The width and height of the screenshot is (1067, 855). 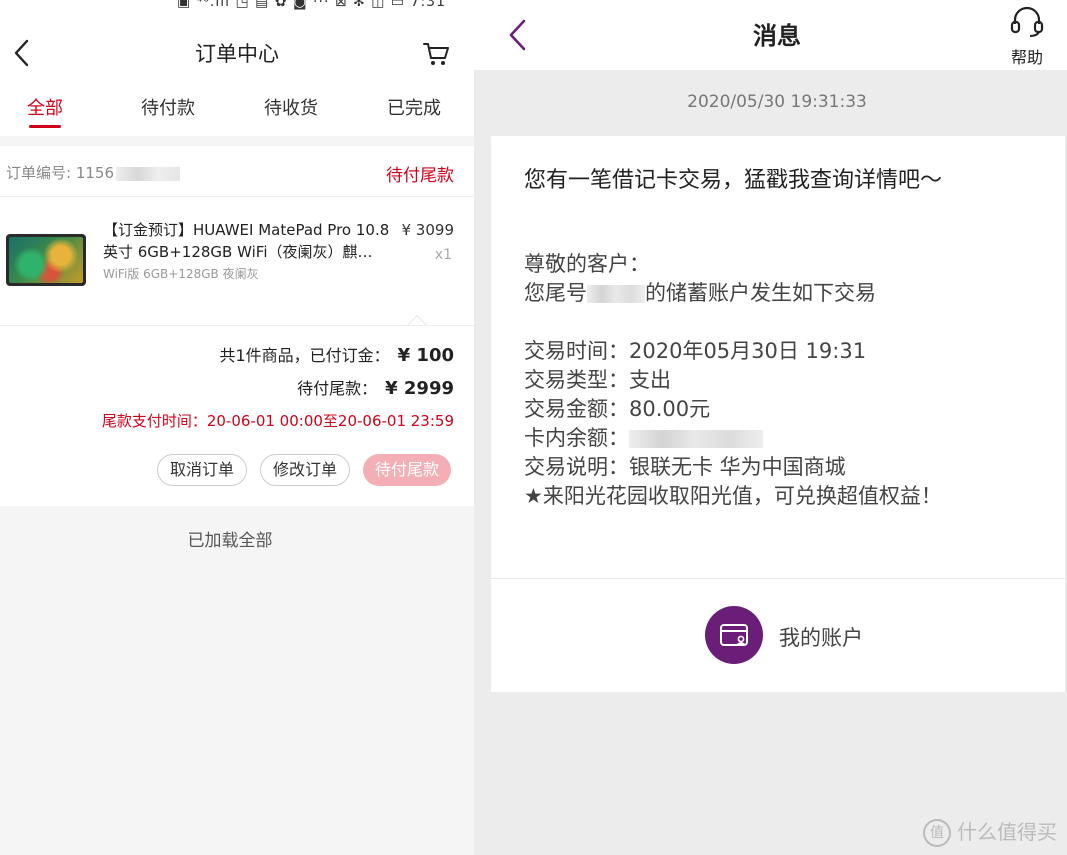 I want to click on tab-pending-receipt: 待收货, so click(x=291, y=107).